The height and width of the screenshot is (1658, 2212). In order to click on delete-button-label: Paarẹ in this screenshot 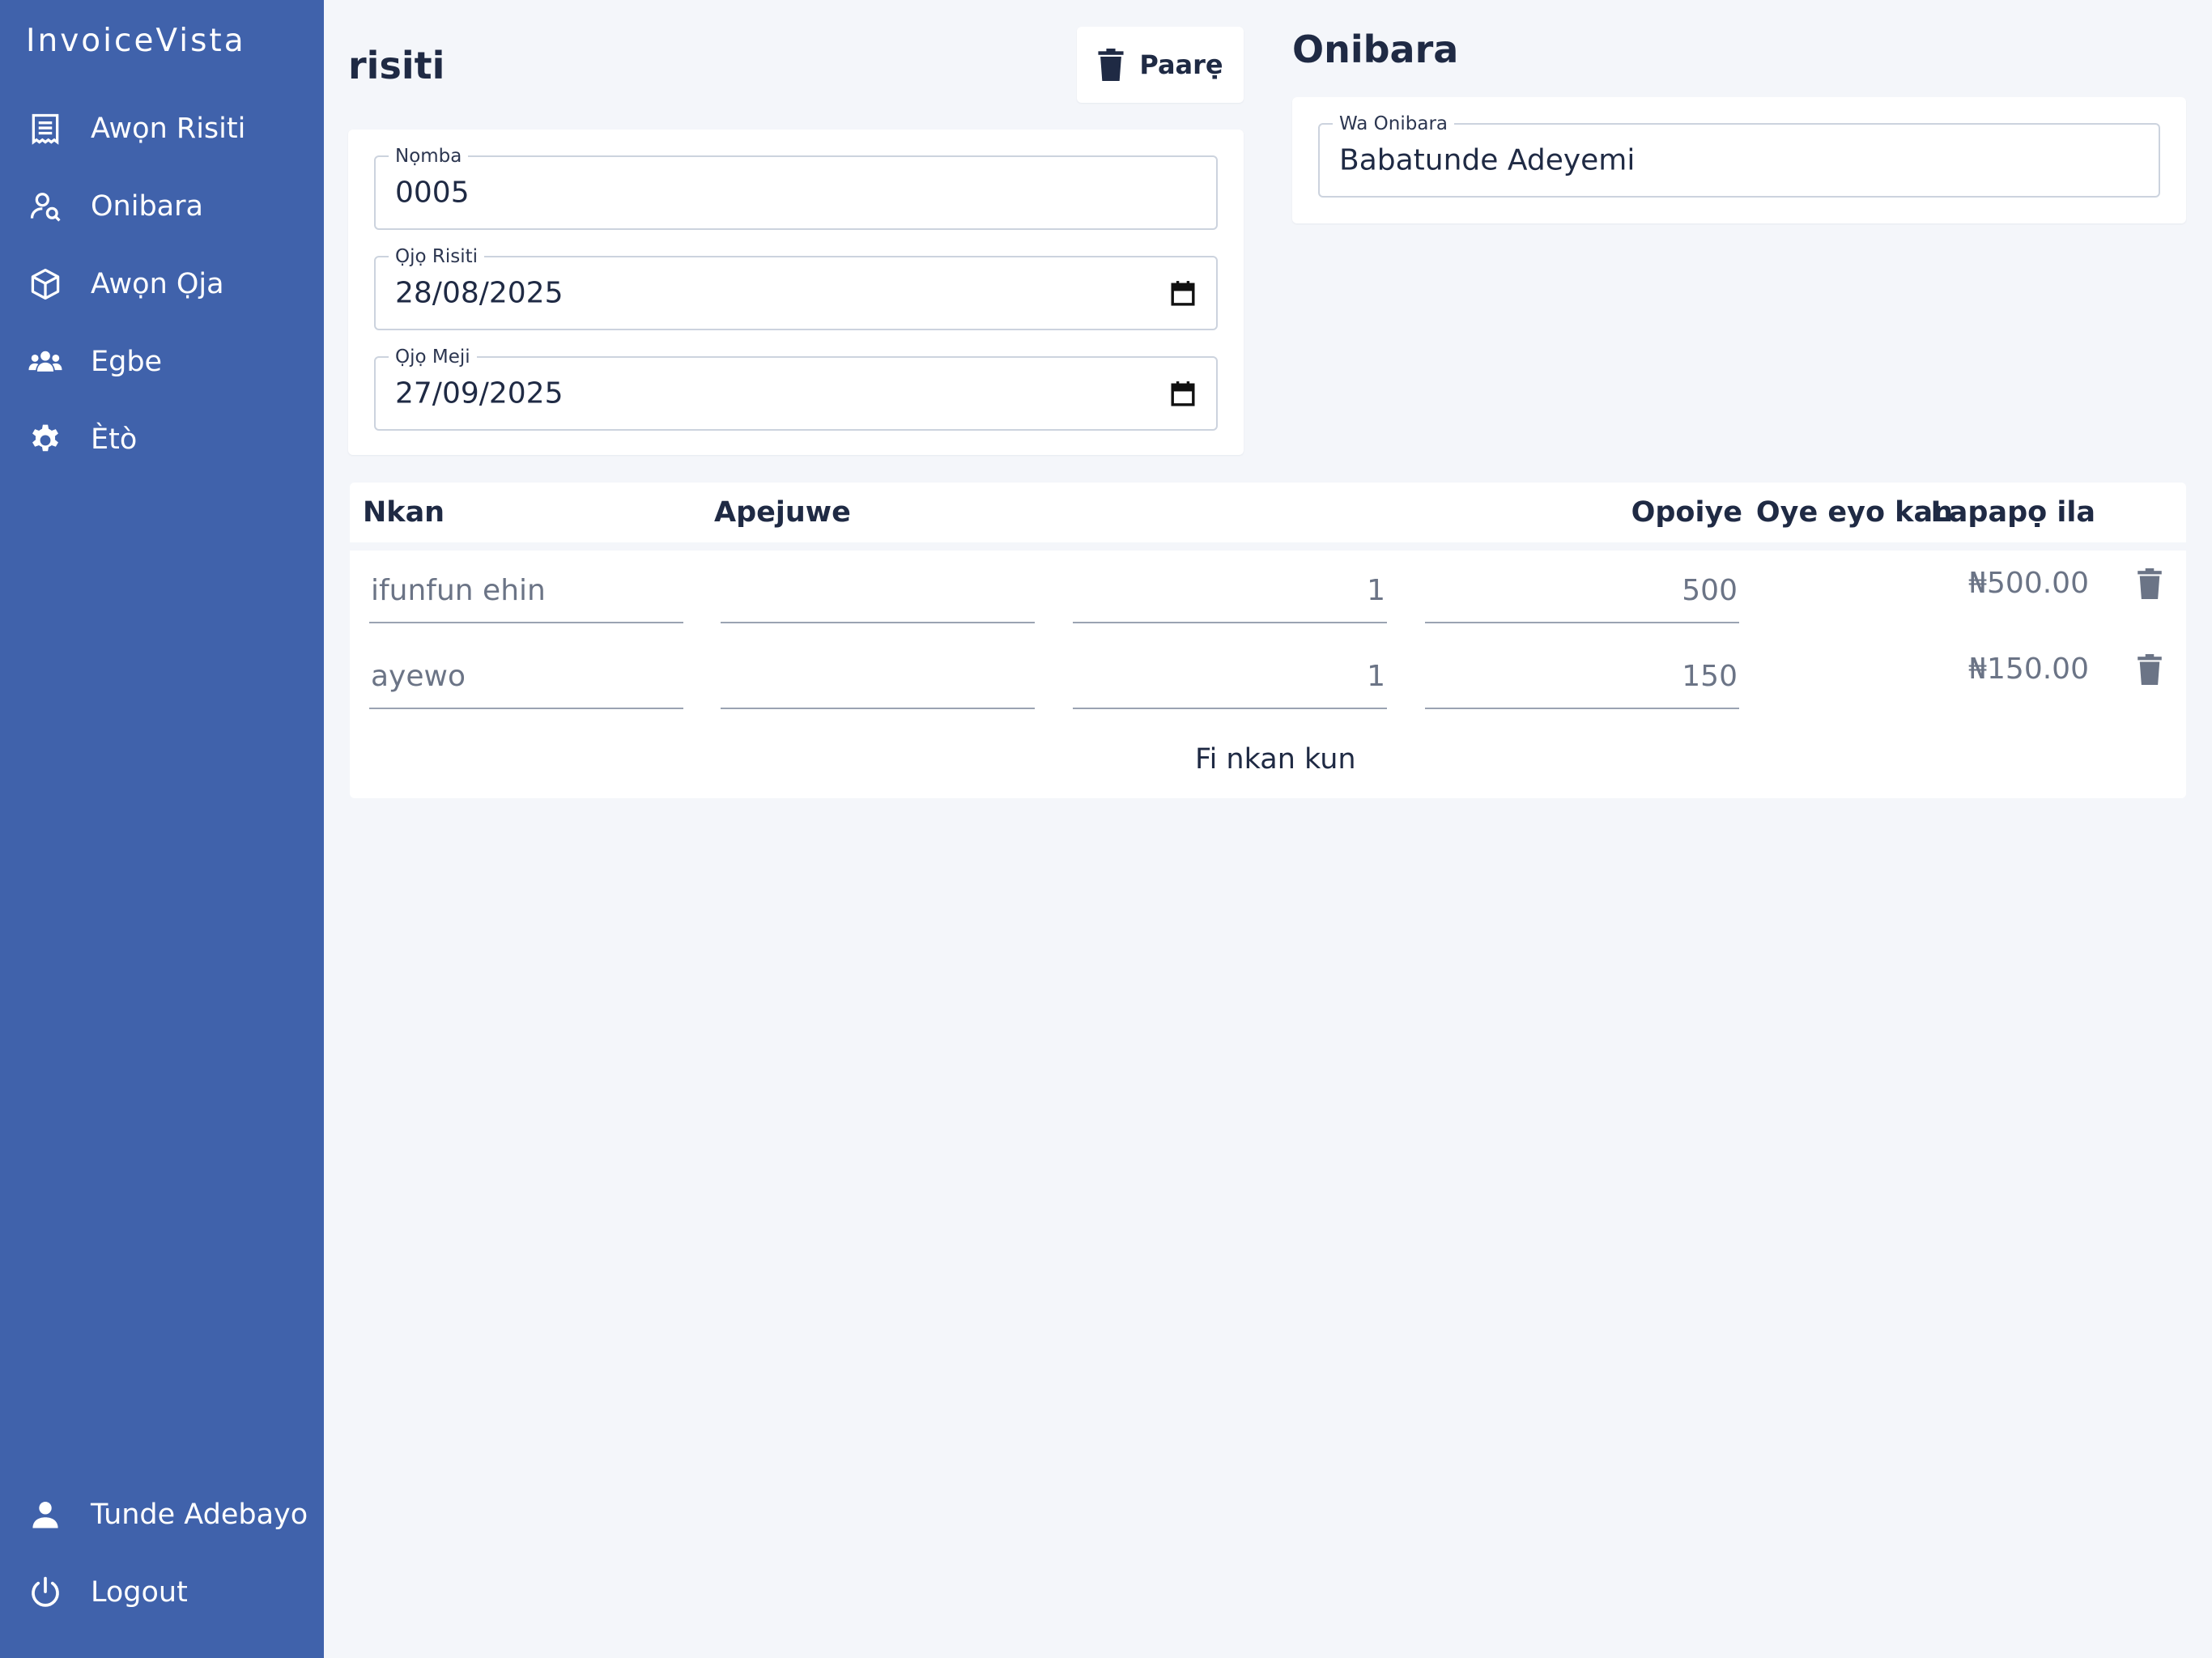, I will do `click(1181, 64)`.